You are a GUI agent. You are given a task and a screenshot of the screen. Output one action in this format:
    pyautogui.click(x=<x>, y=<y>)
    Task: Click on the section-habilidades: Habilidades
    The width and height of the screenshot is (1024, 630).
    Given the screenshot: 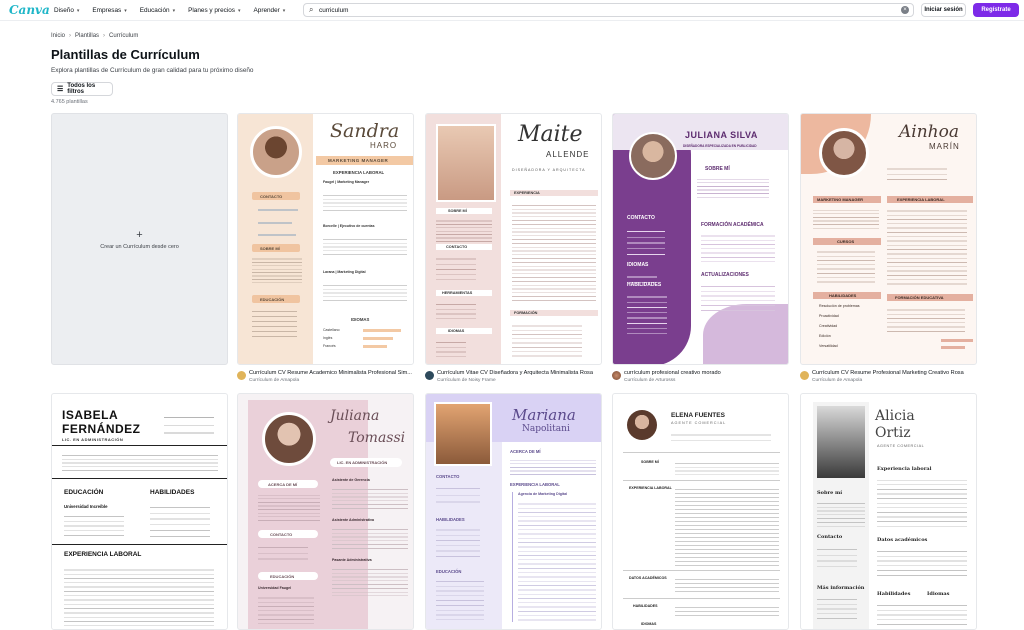 What is the action you would take?
    pyautogui.click(x=894, y=594)
    